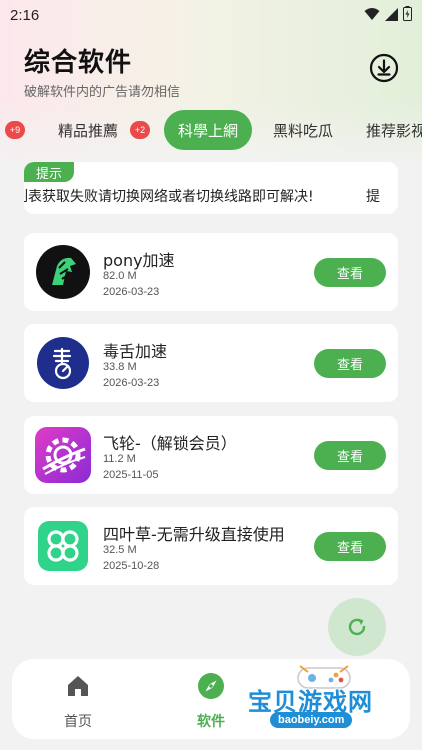  I want to click on wifi-icon, so click(372, 15).